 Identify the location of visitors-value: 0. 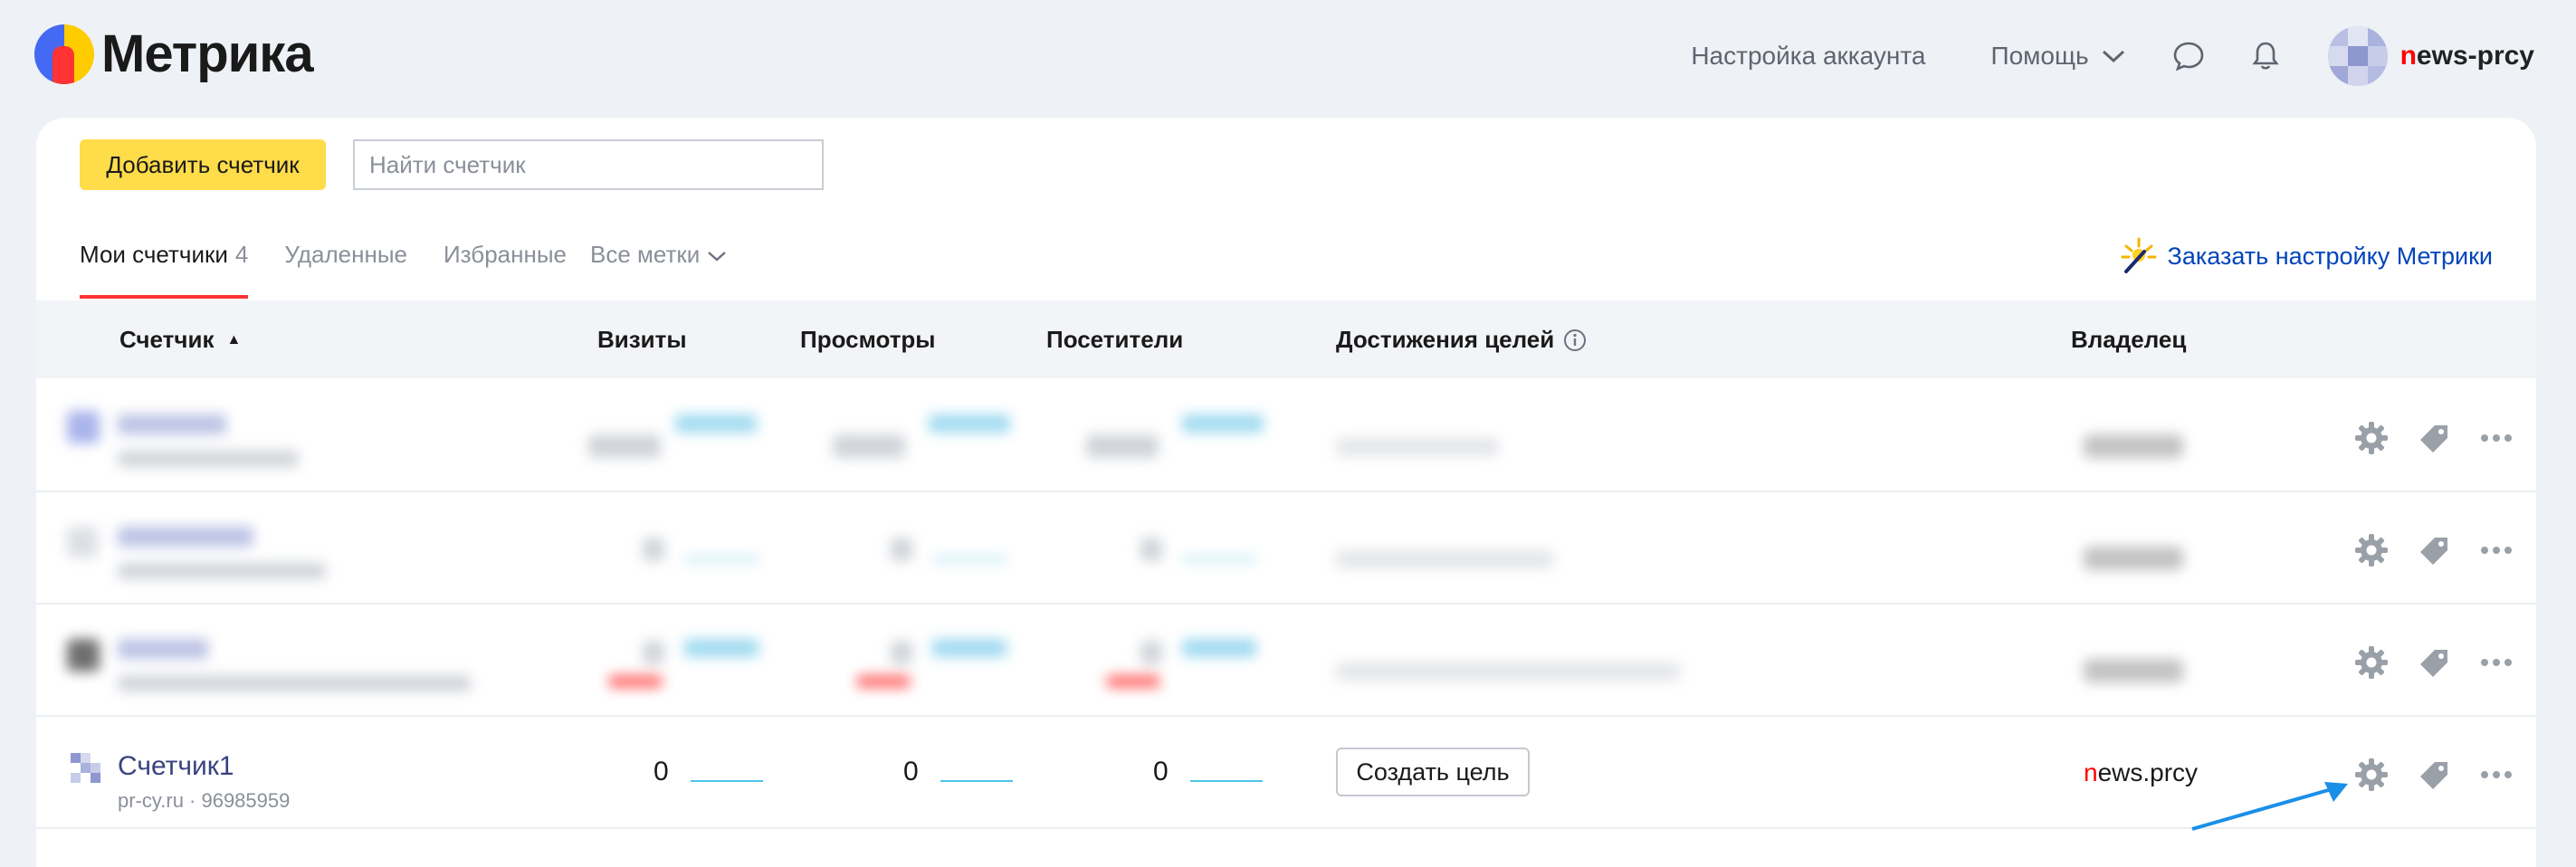
(1161, 771).